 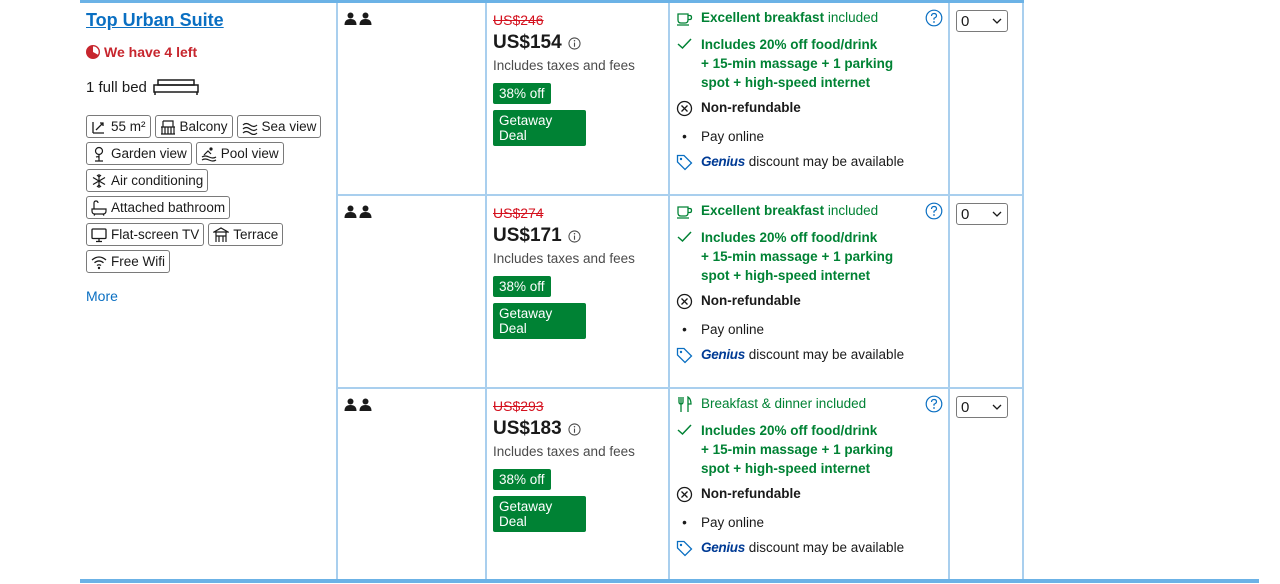 I want to click on tv-icon, so click(x=99, y=234).